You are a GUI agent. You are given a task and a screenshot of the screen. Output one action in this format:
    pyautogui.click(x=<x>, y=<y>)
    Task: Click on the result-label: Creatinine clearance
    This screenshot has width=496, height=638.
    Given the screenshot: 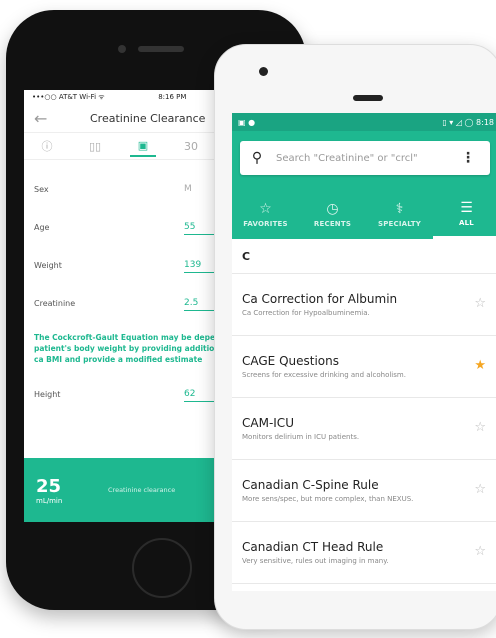 What is the action you would take?
    pyautogui.click(x=142, y=490)
    